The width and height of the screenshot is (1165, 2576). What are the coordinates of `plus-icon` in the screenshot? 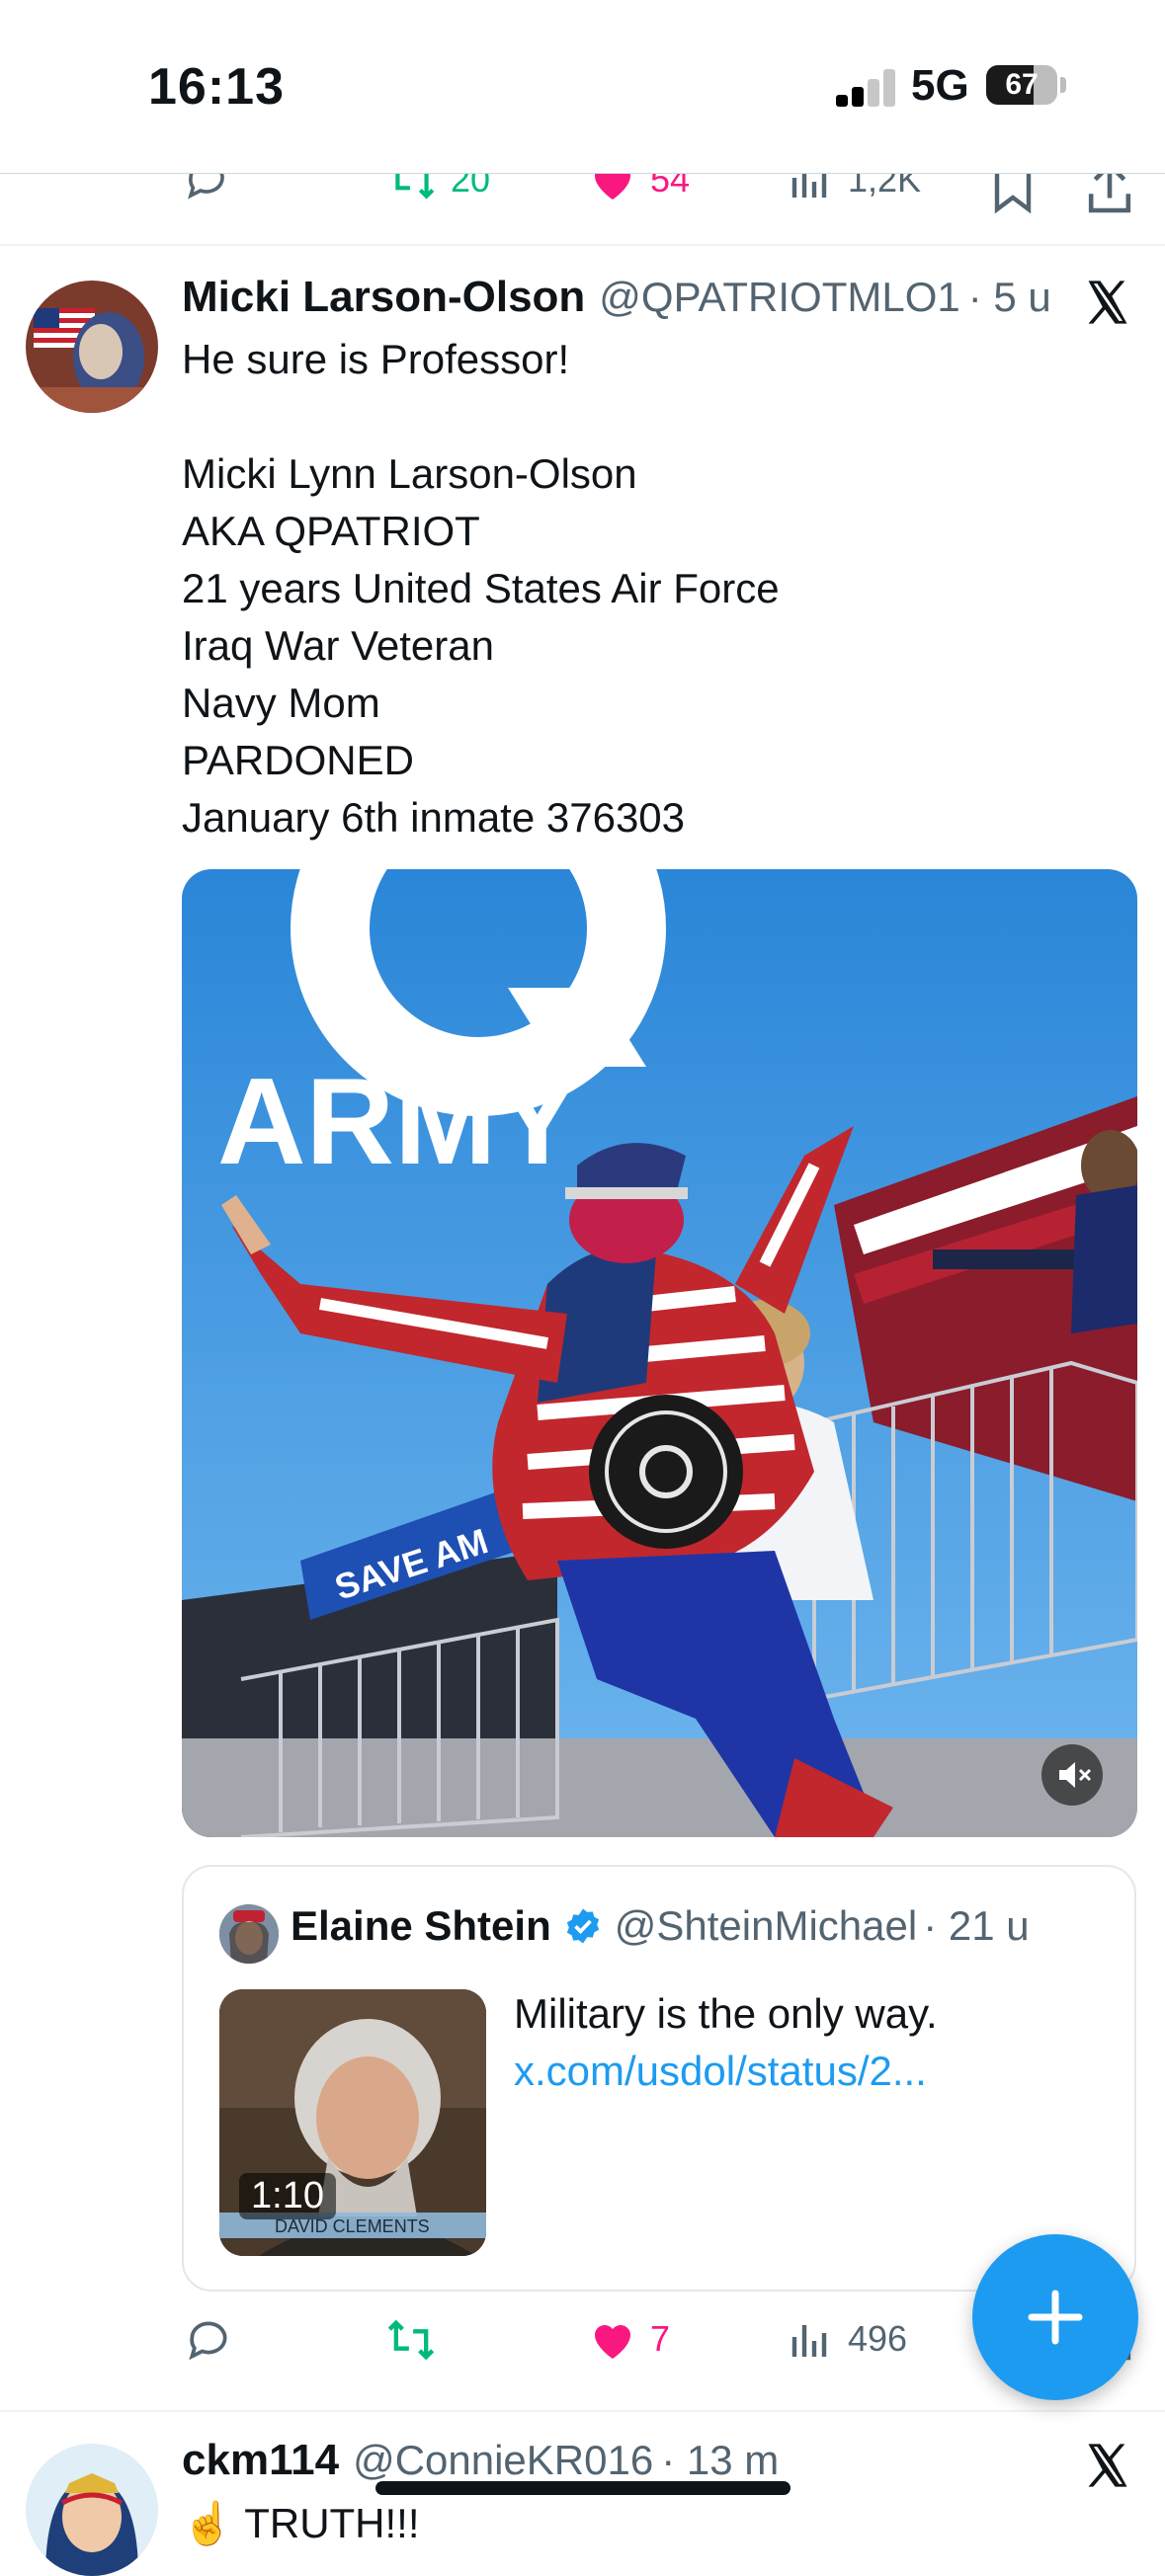 It's located at (1055, 2317).